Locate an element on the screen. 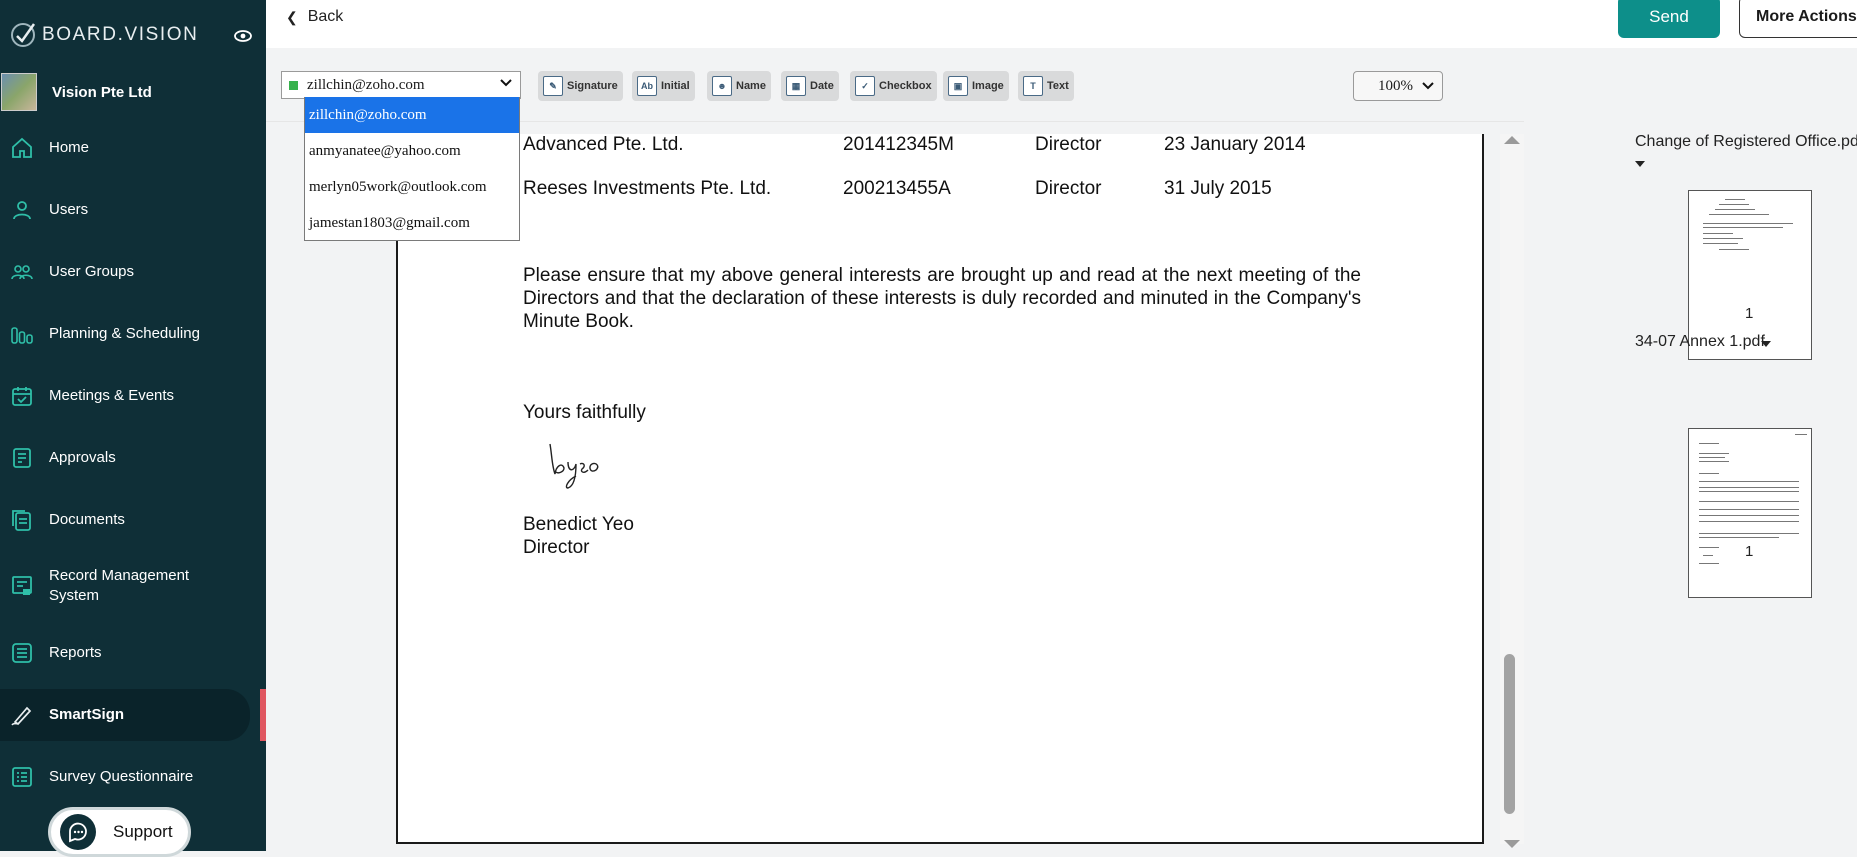 The height and width of the screenshot is (857, 1857). signer-option: zillchin@zoho.com is located at coordinates (412, 115).